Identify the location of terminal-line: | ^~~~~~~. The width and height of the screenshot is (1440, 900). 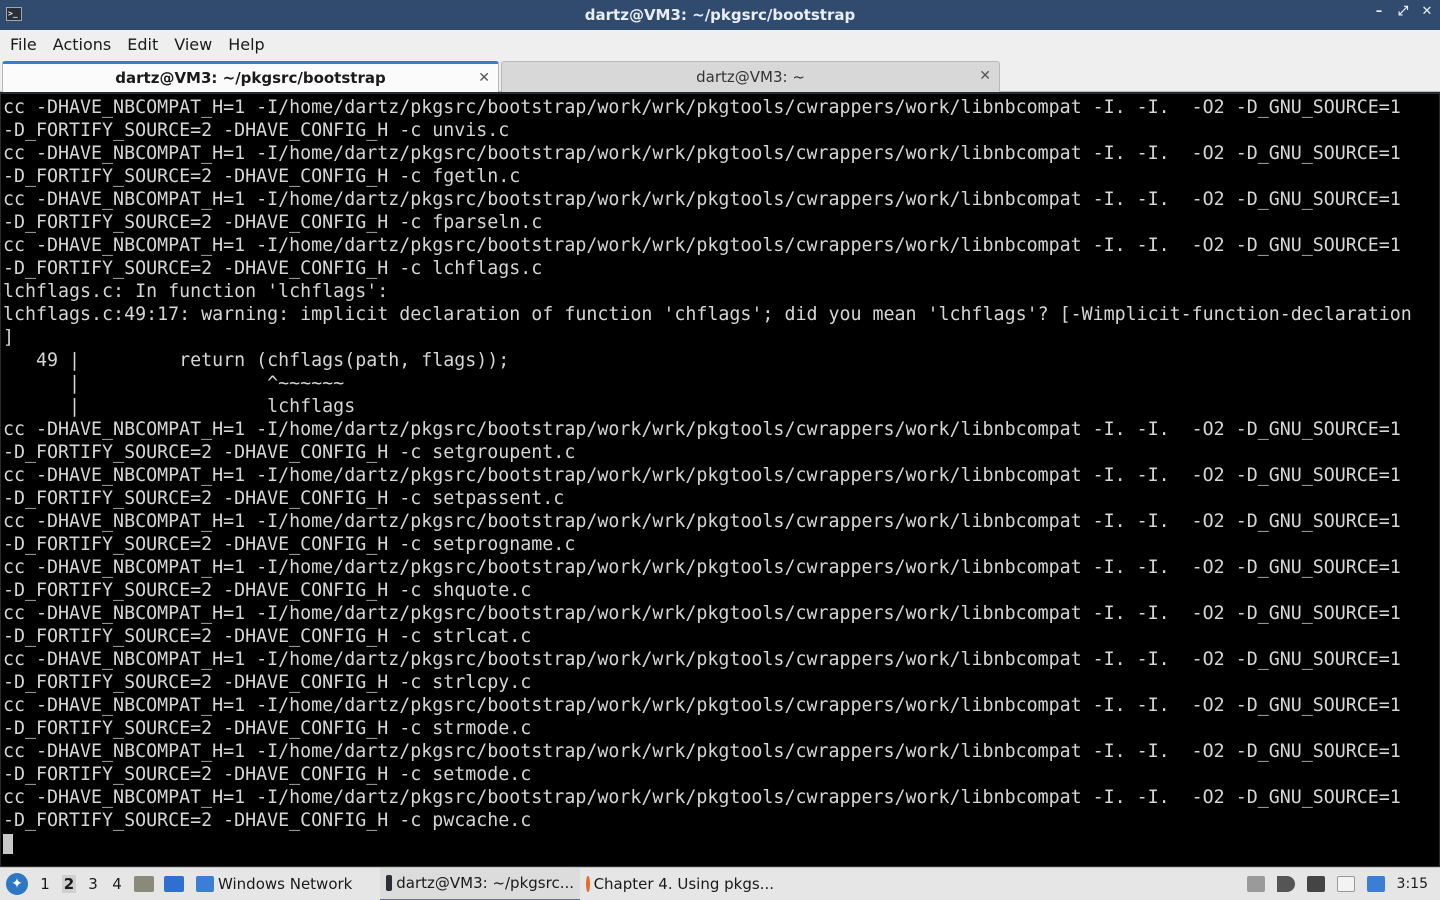
(174, 383).